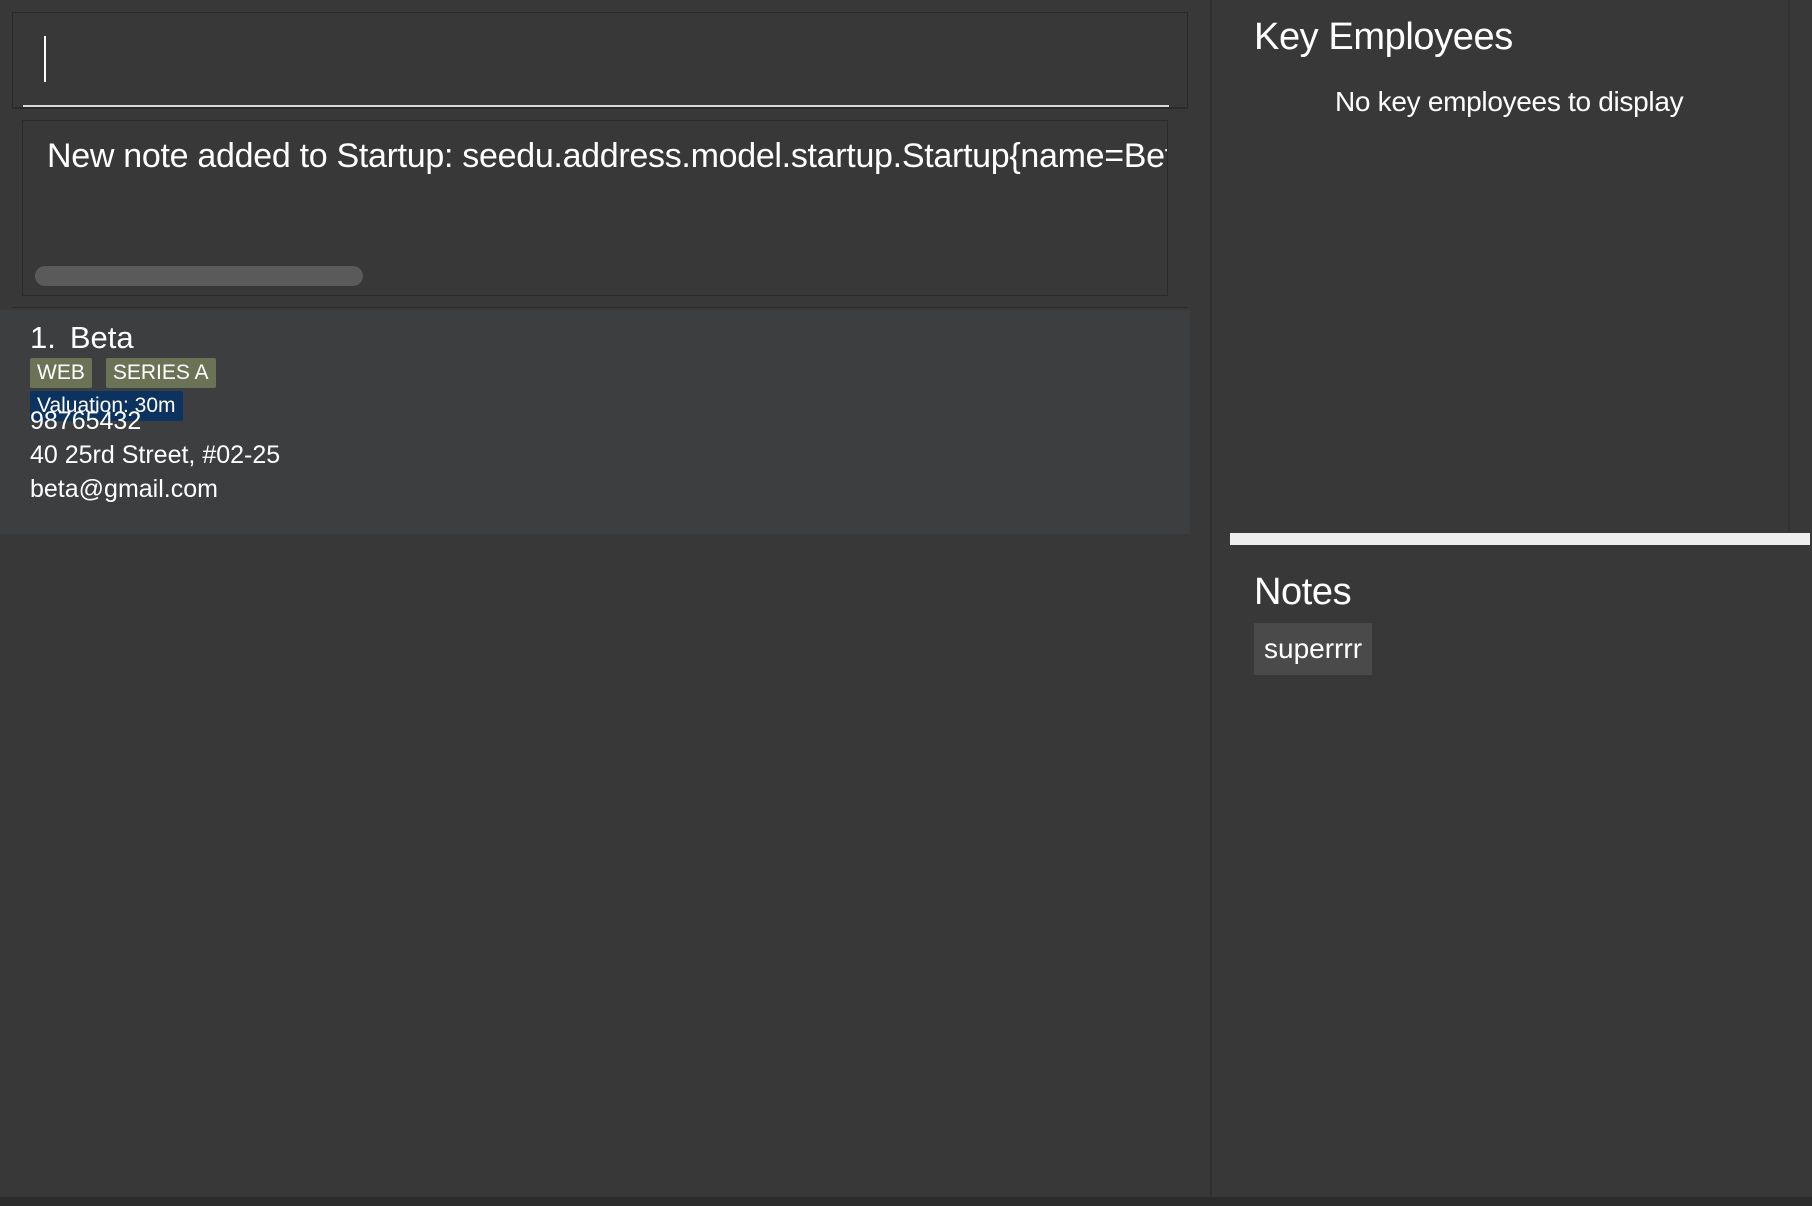 This screenshot has height=1206, width=1812. What do you see at coordinates (199, 276) in the screenshot?
I see `horizontal-scrollbar` at bounding box center [199, 276].